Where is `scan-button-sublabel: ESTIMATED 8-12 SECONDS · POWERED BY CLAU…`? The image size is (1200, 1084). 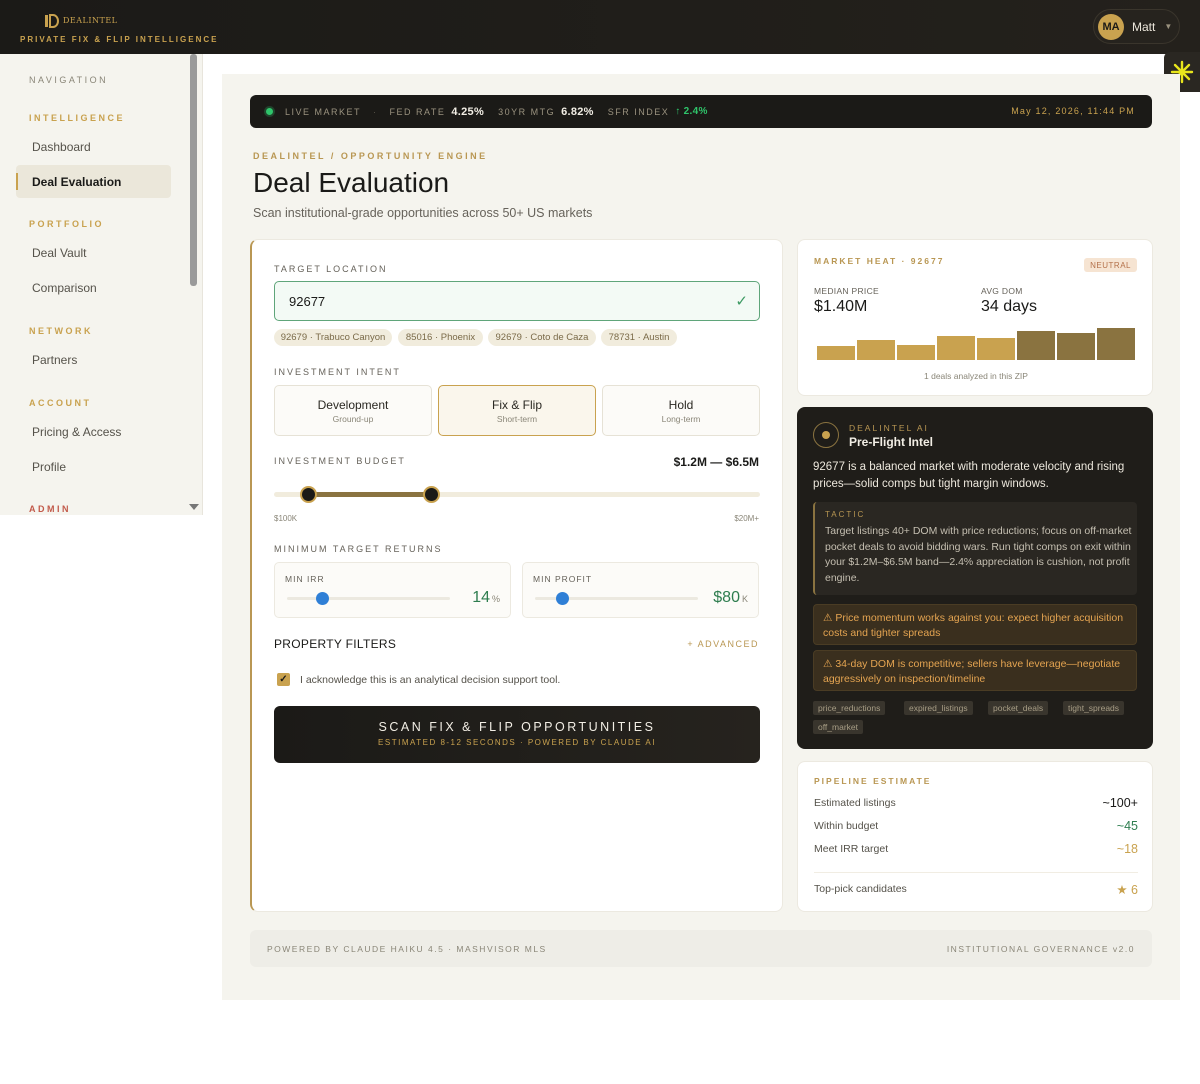 scan-button-sublabel: ESTIMATED 8-12 SECONDS · POWERED BY CLAU… is located at coordinates (517, 742).